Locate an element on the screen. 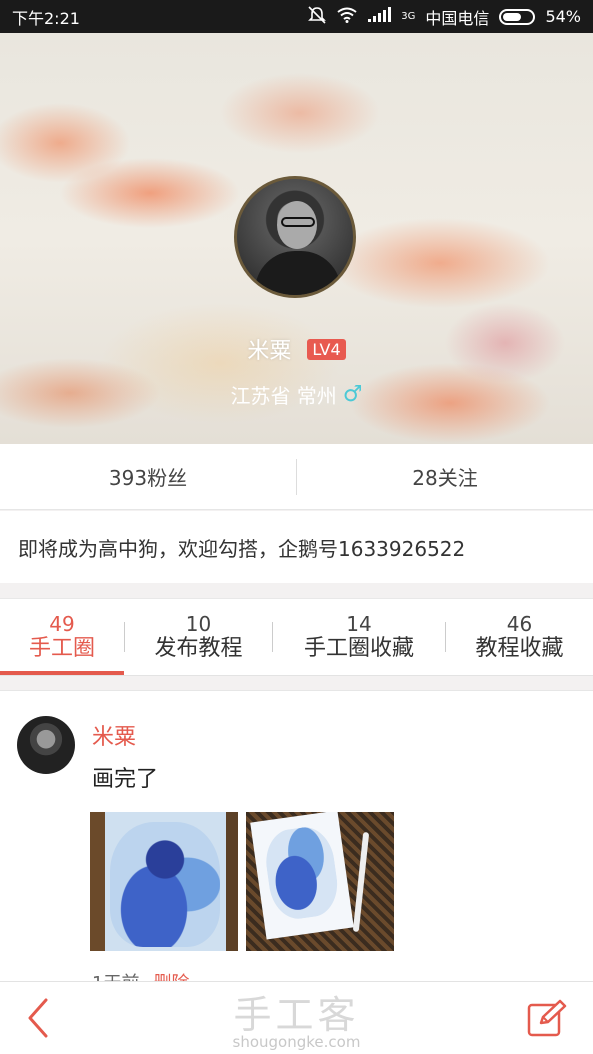 This screenshot has width=593, height=1054. battery-fill is located at coordinates (512, 16).